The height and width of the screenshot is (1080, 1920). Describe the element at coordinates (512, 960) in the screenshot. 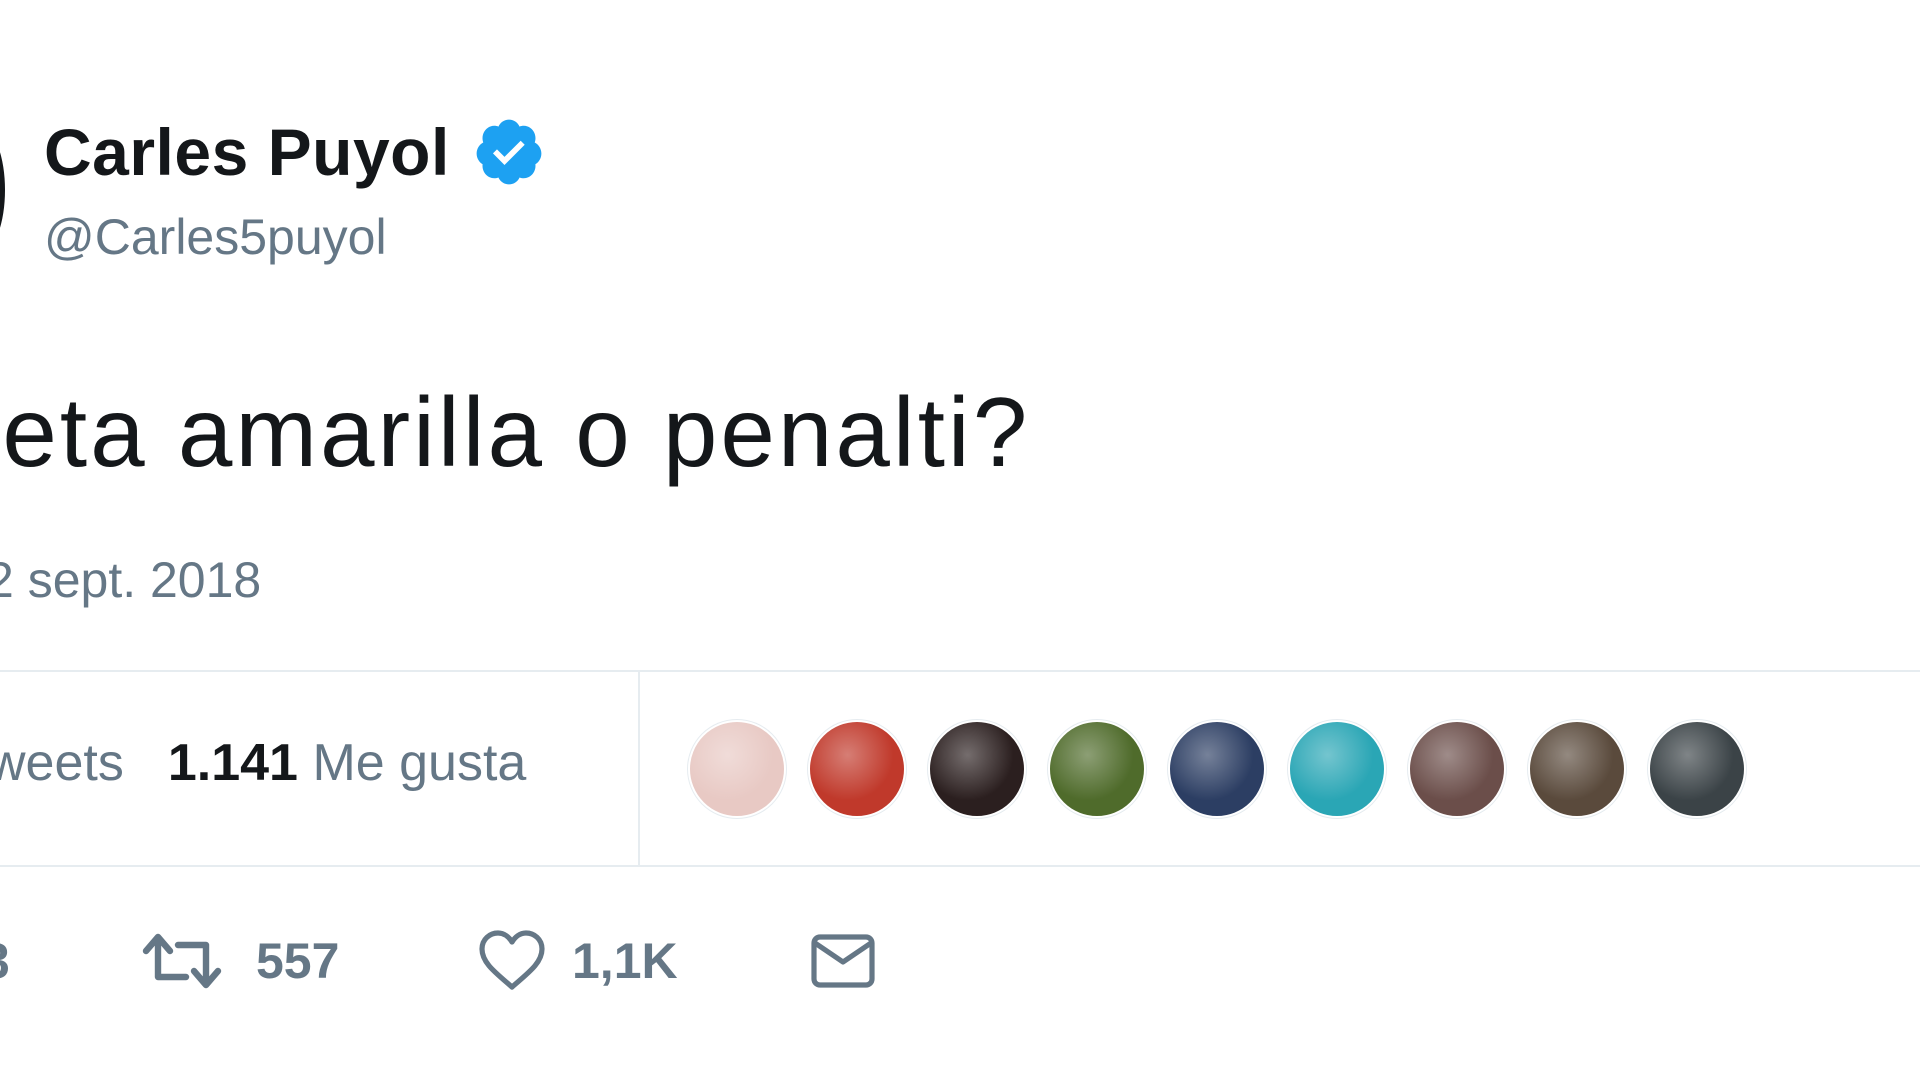

I see `heart-icon` at that location.